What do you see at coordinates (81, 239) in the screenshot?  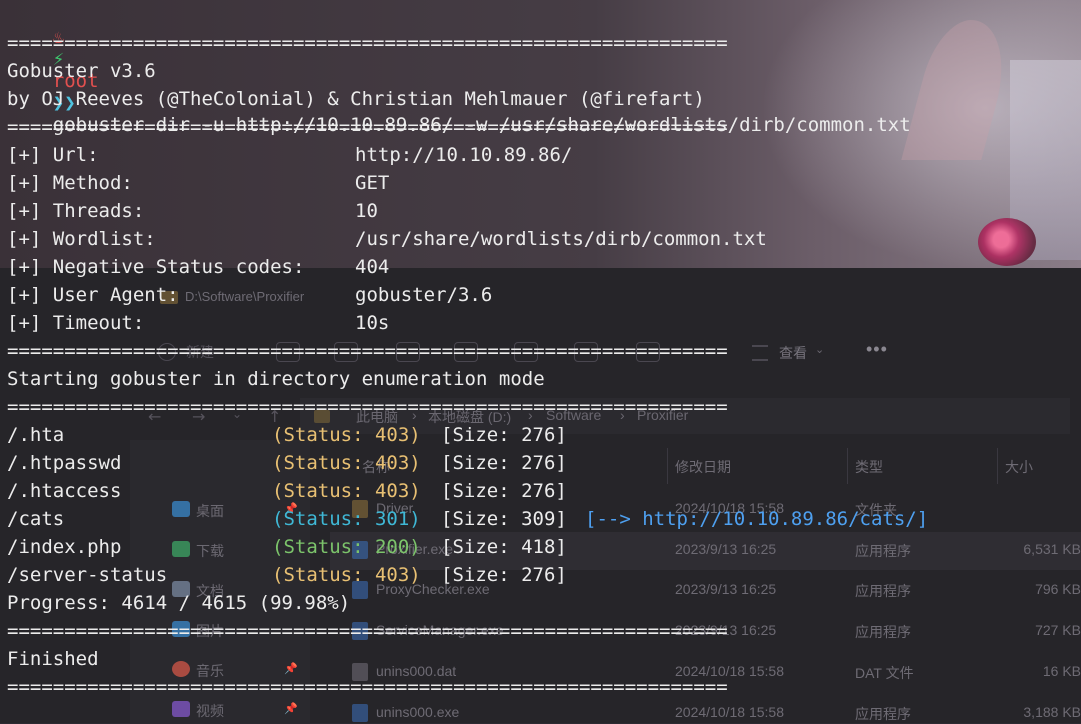 I see `config-key-wordlist: [+] Wordlist:` at bounding box center [81, 239].